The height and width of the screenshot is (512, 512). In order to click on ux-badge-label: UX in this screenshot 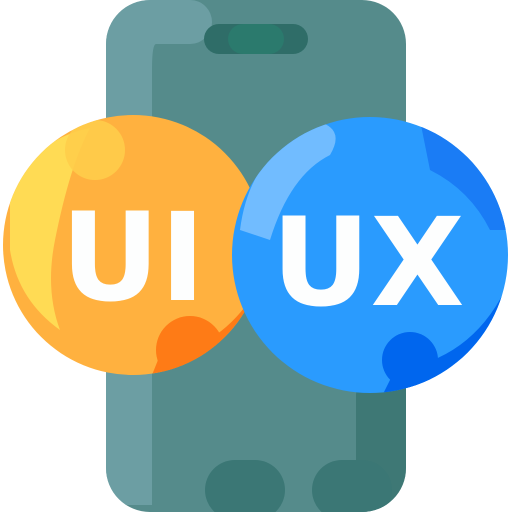, I will do `click(367, 263)`.